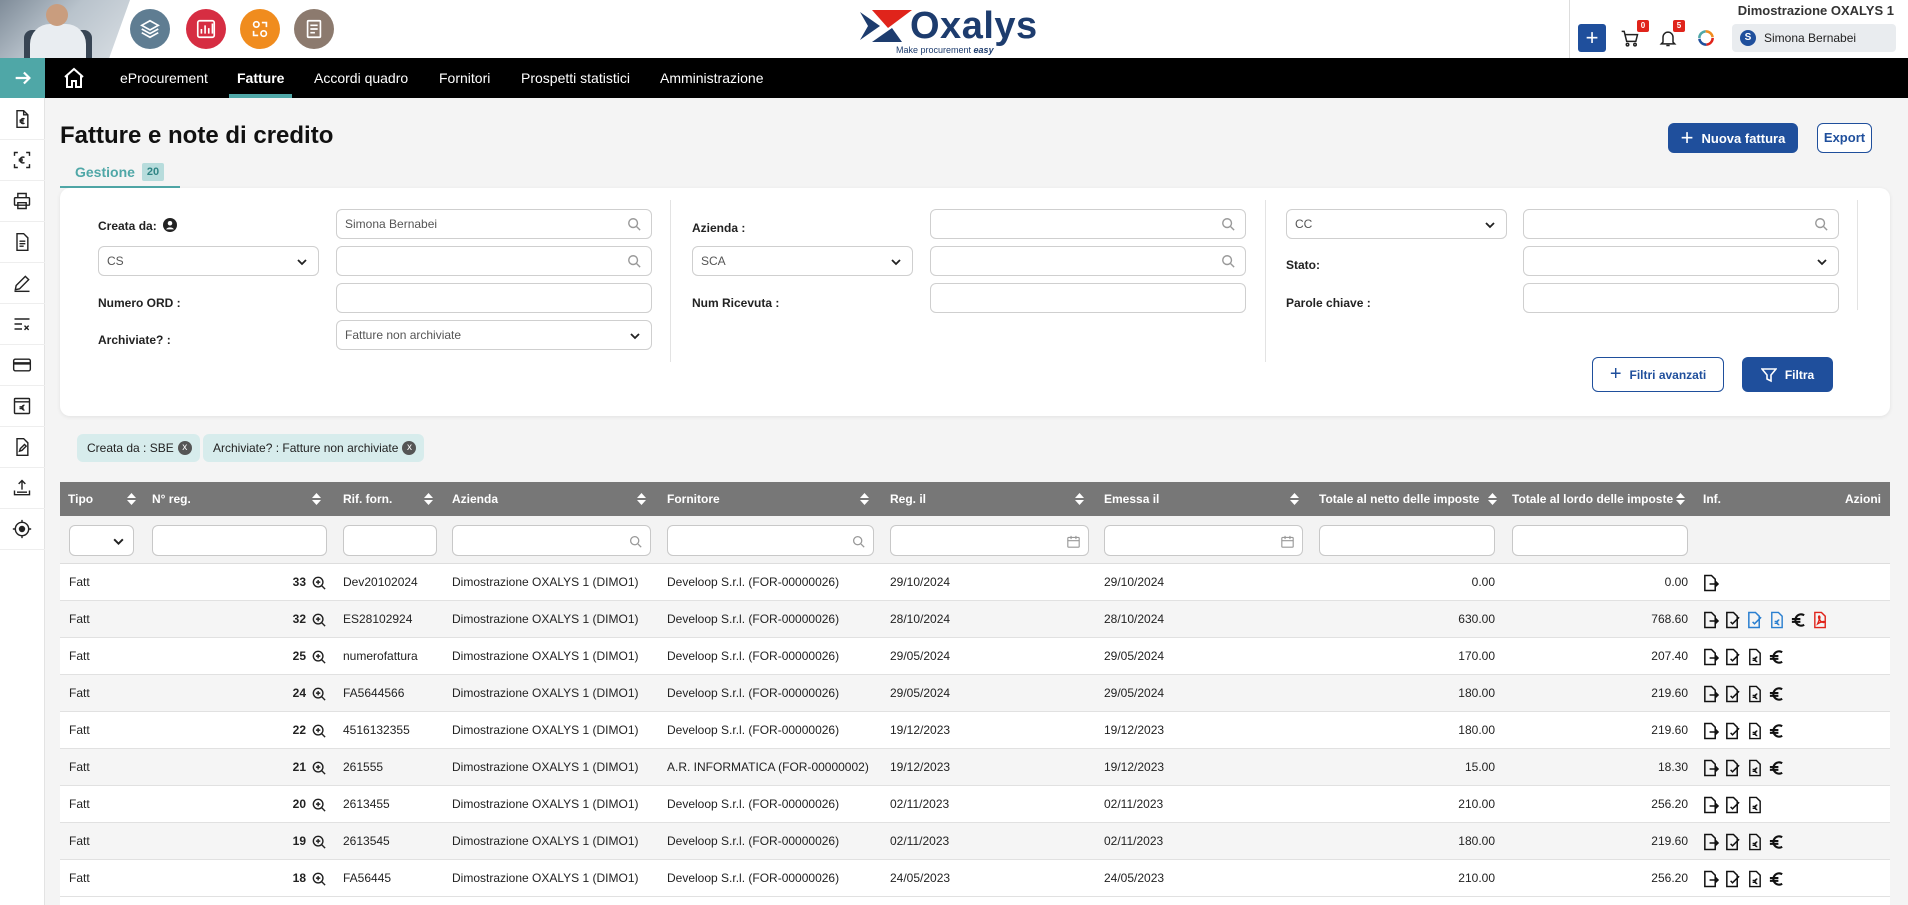 Image resolution: width=1908 pixels, height=905 pixels. Describe the element at coordinates (22, 529) in the screenshot. I see `sidebar-target-gear-icon` at that location.